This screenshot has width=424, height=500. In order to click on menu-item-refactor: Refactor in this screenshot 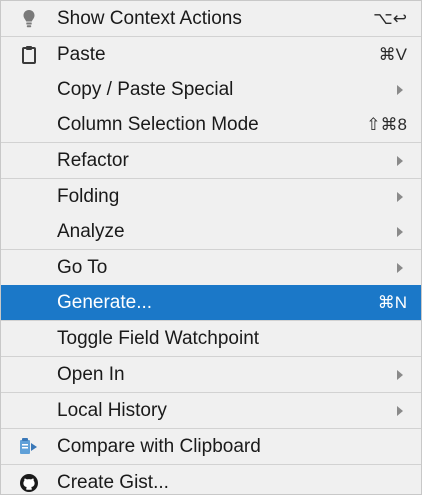, I will do `click(211, 160)`.